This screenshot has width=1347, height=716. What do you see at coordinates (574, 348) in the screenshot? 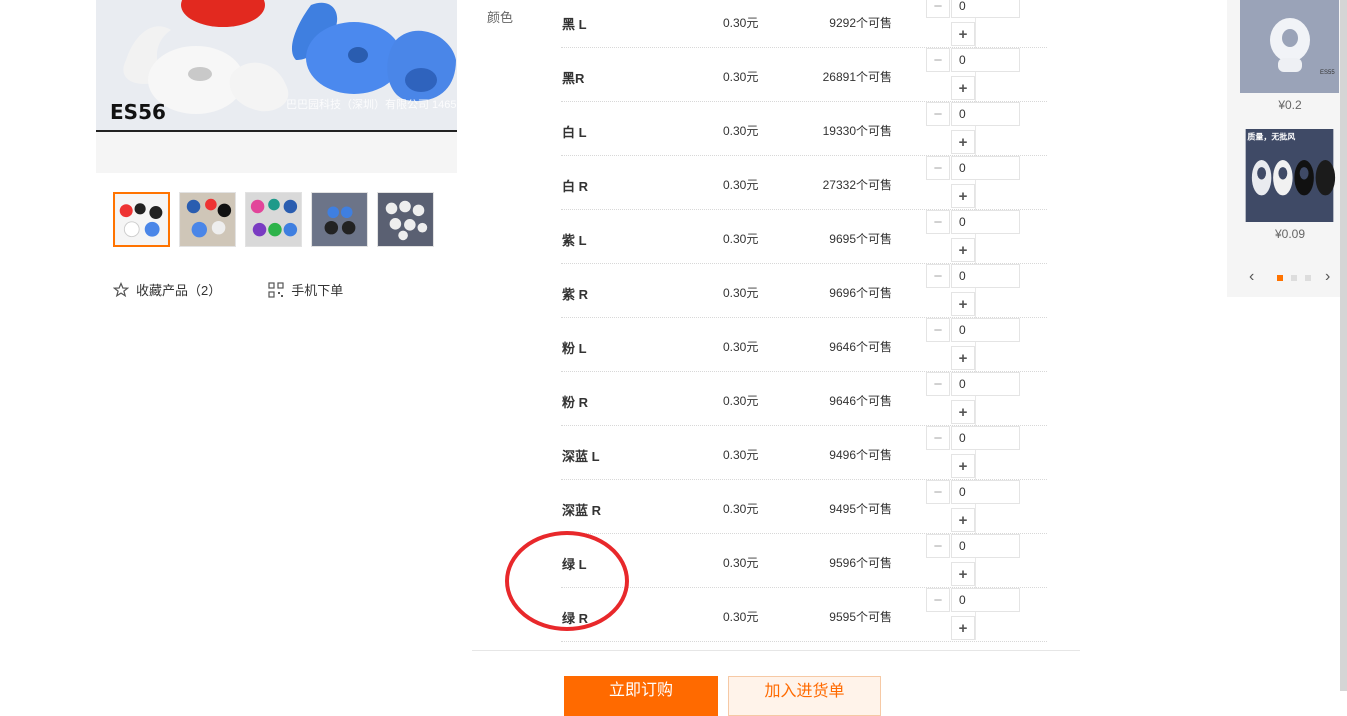
I see `sku-name: 粉 L` at bounding box center [574, 348].